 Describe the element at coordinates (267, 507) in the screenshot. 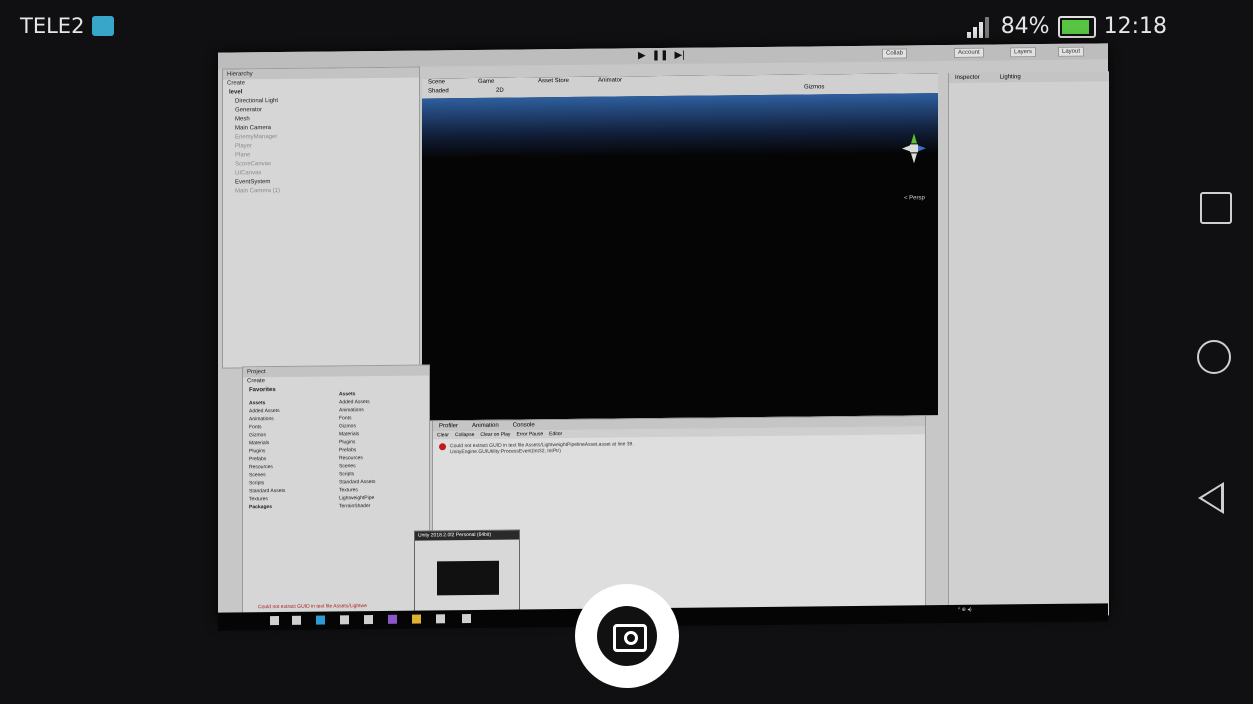

I see `tree-item: Packages` at that location.